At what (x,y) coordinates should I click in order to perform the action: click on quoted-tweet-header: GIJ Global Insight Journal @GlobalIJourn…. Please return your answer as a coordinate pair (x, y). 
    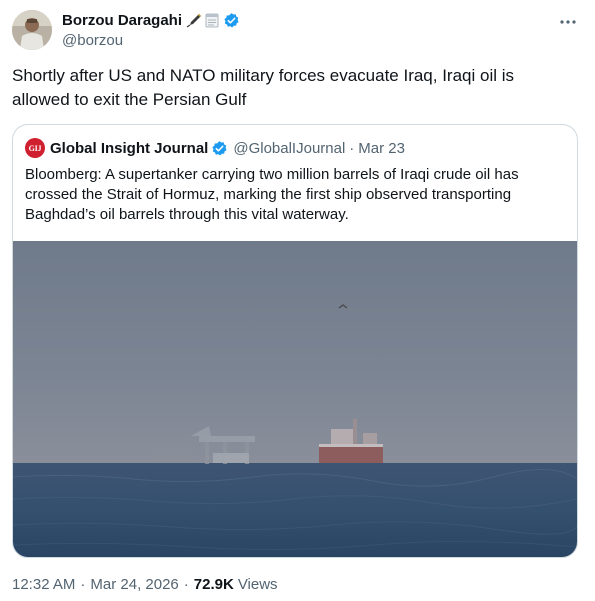
    Looking at the image, I should click on (215, 148).